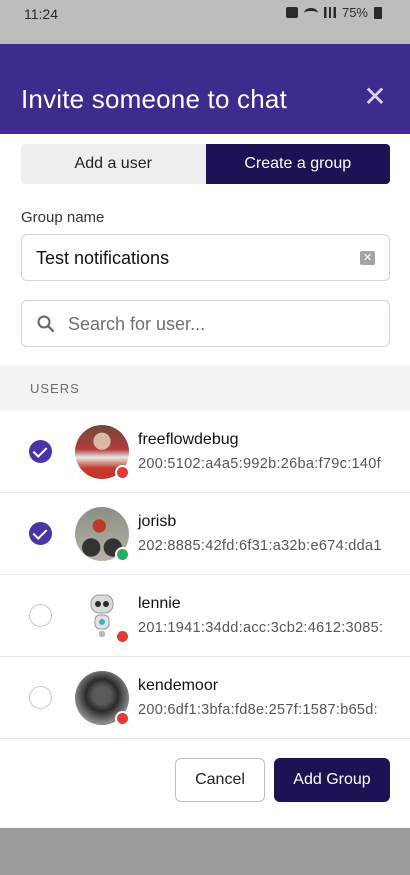 The width and height of the screenshot is (410, 875). Describe the element at coordinates (260, 546) in the screenshot. I see `user-address: 202:8885:42fd:6f31:a32b:e674:dda1` at that location.